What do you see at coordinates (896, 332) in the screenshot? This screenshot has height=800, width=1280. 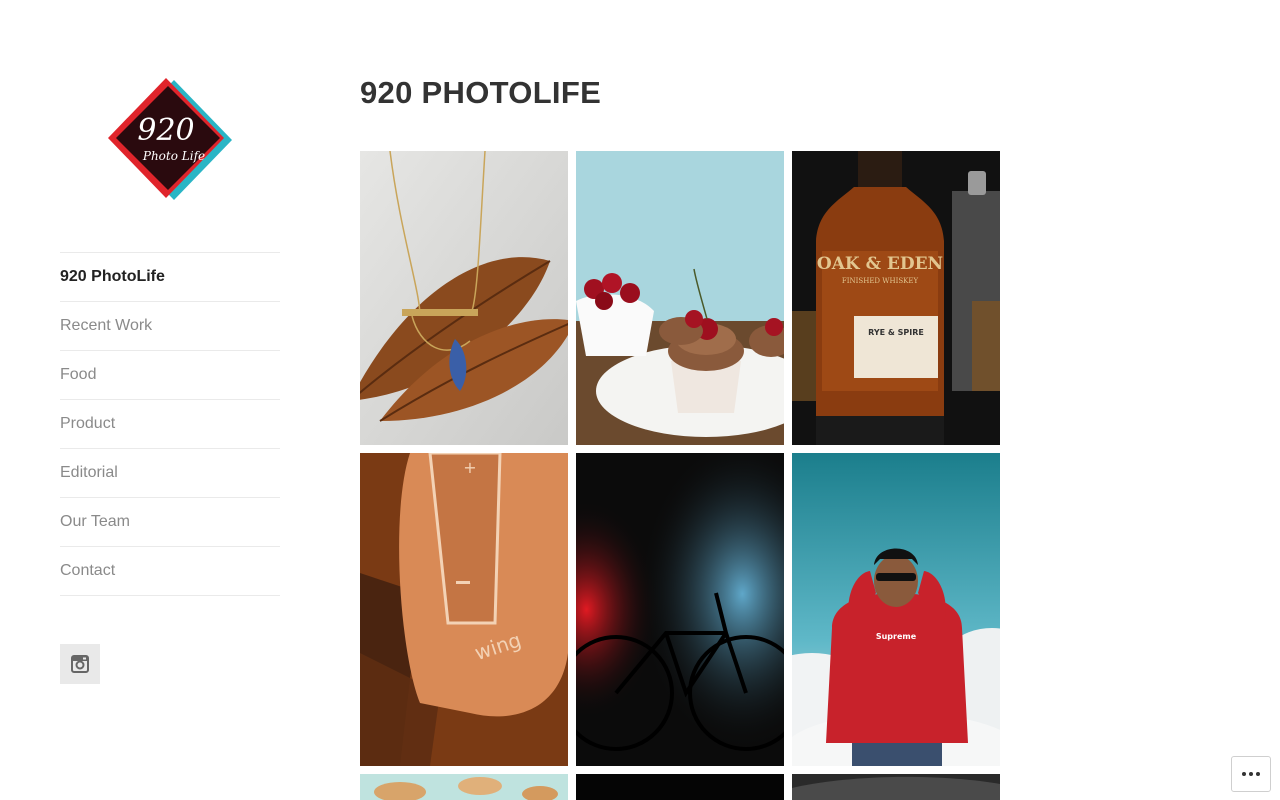 I see `bottle-label: RYE & SPIRE` at bounding box center [896, 332].